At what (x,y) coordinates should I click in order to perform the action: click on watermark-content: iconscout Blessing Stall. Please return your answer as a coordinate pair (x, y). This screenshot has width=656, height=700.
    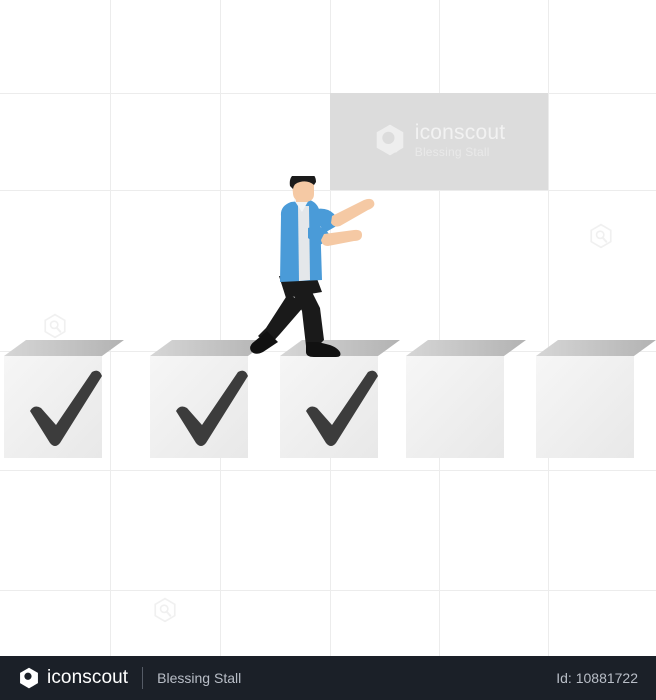
    Looking at the image, I should click on (439, 140).